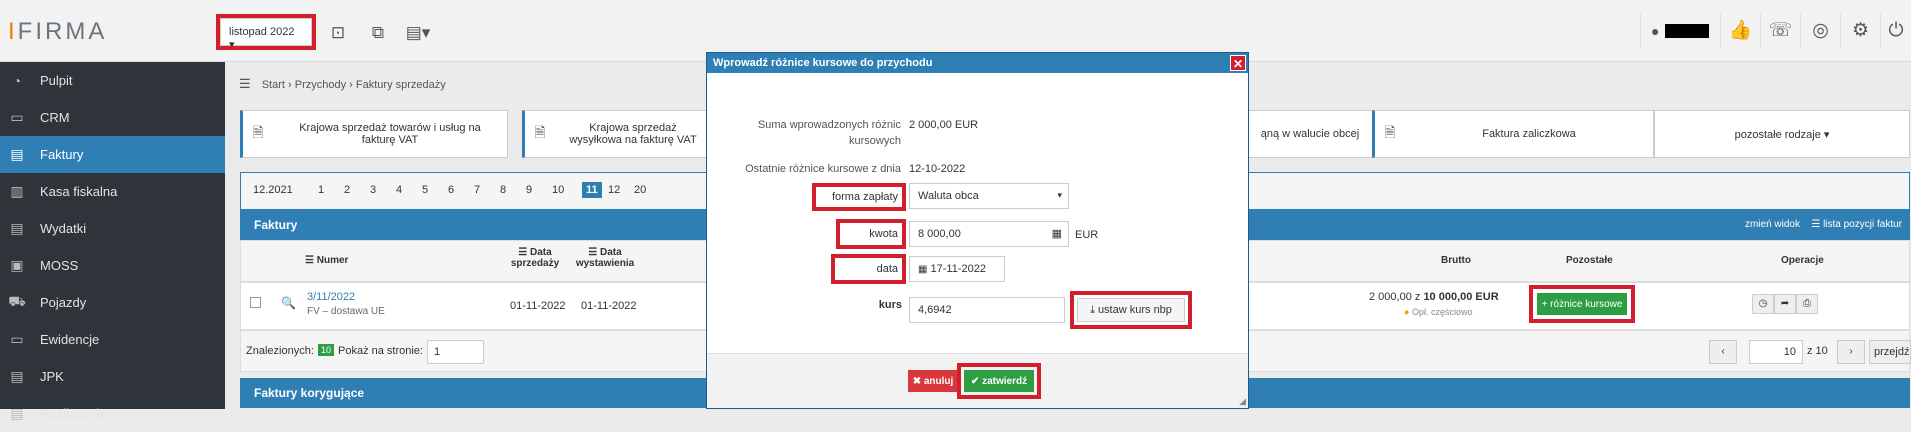 The image size is (1911, 432). What do you see at coordinates (592, 190) in the screenshot?
I see `pager-month-active: 11` at bounding box center [592, 190].